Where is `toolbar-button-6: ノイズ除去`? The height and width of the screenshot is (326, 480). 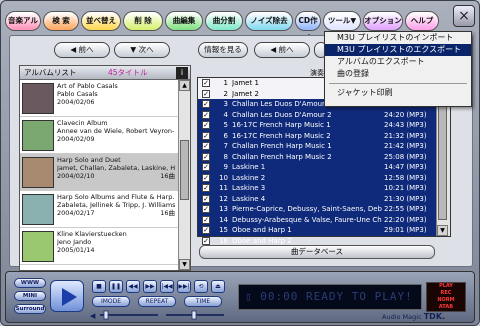 toolbar-button-6: ノイズ除去 is located at coordinates (269, 21).